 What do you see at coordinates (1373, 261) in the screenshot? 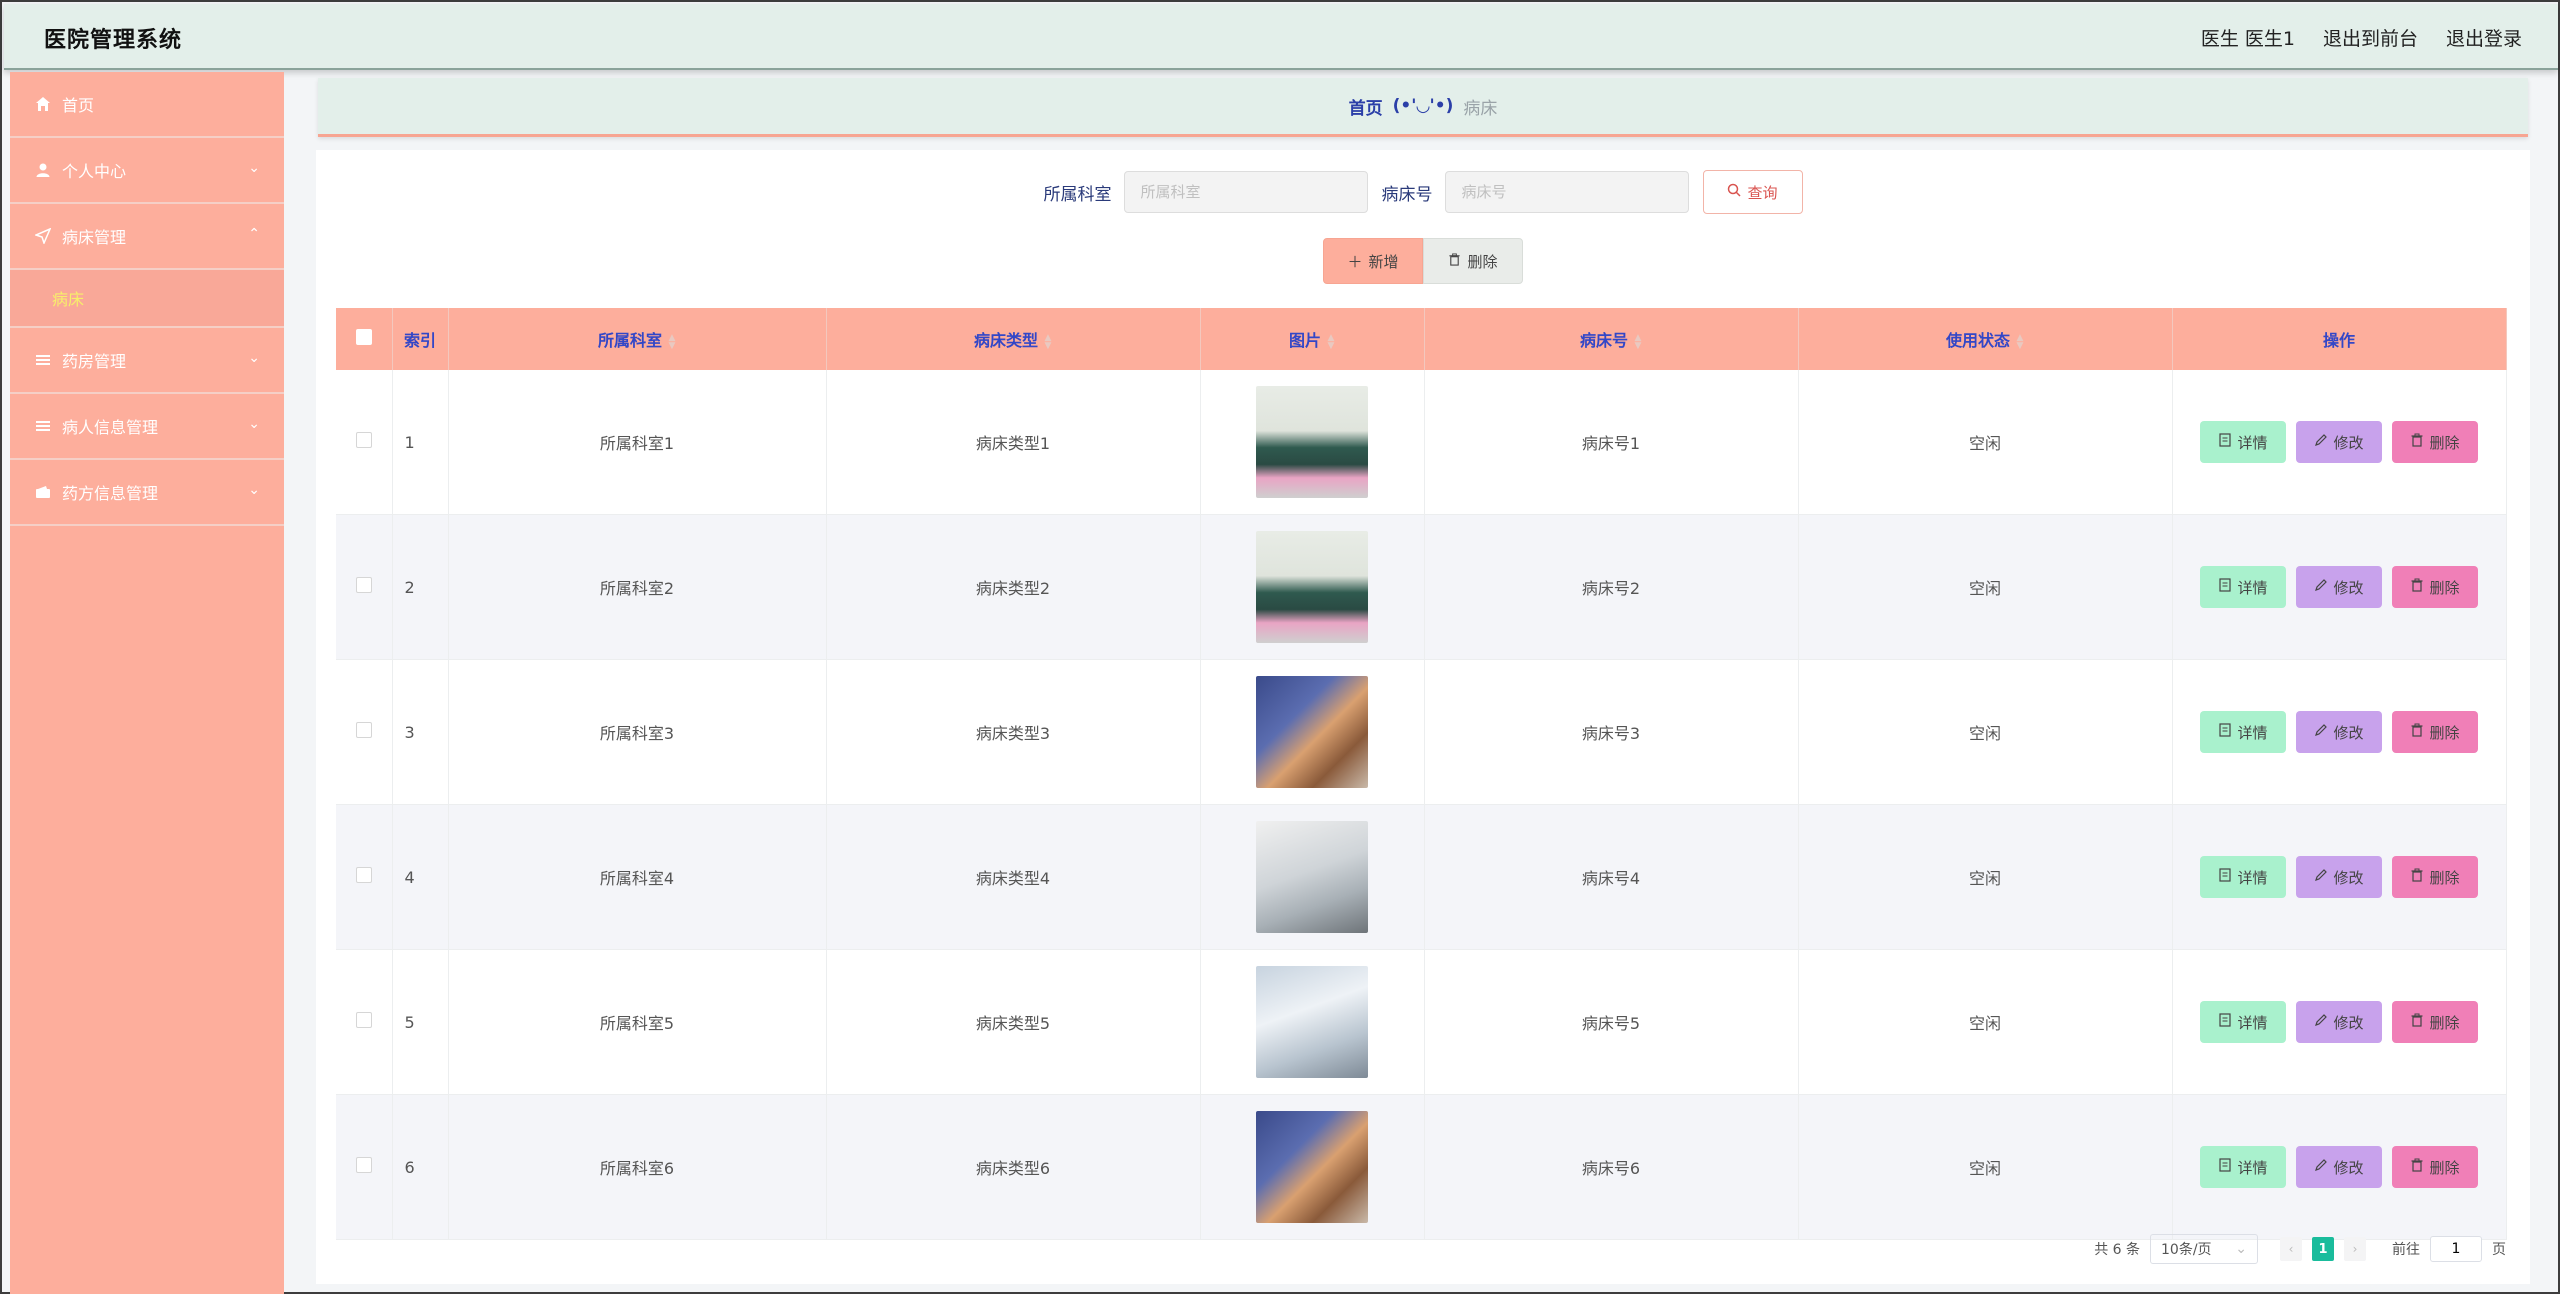
I see `add-button: ＋ 新增` at bounding box center [1373, 261].